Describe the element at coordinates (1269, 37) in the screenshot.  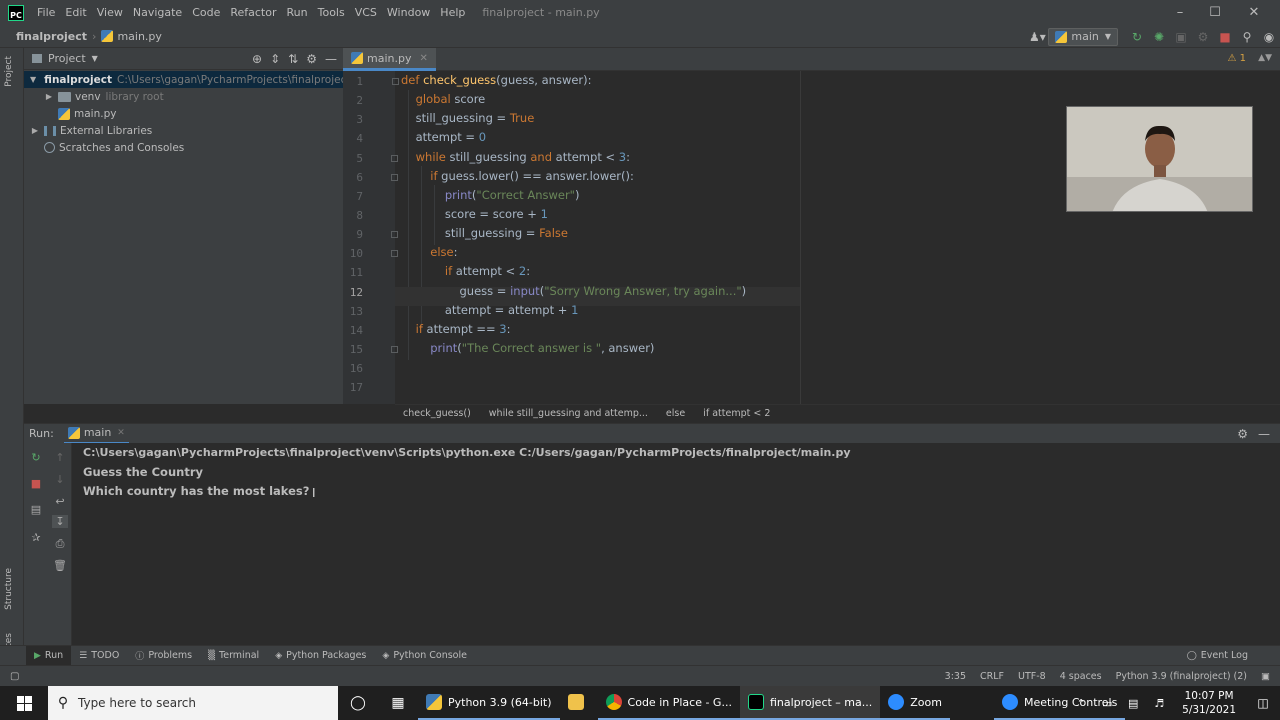
I see `jetbrains-icon: ◉` at that location.